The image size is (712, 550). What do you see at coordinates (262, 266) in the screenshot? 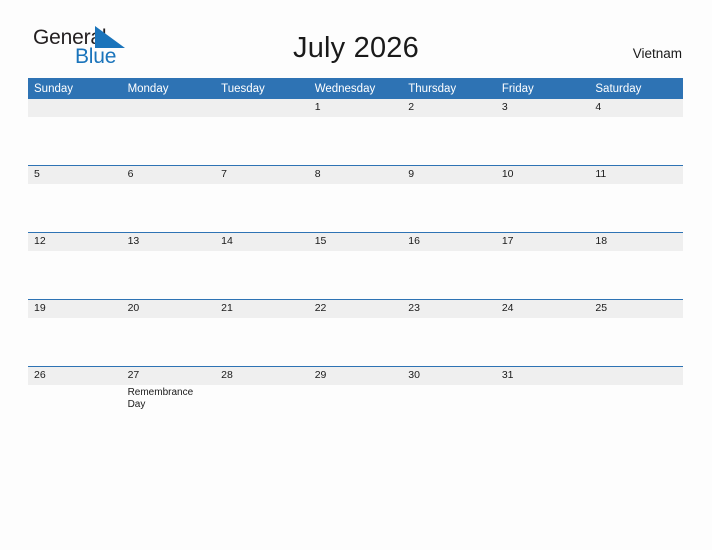
I see `day-cell: 14` at bounding box center [262, 266].